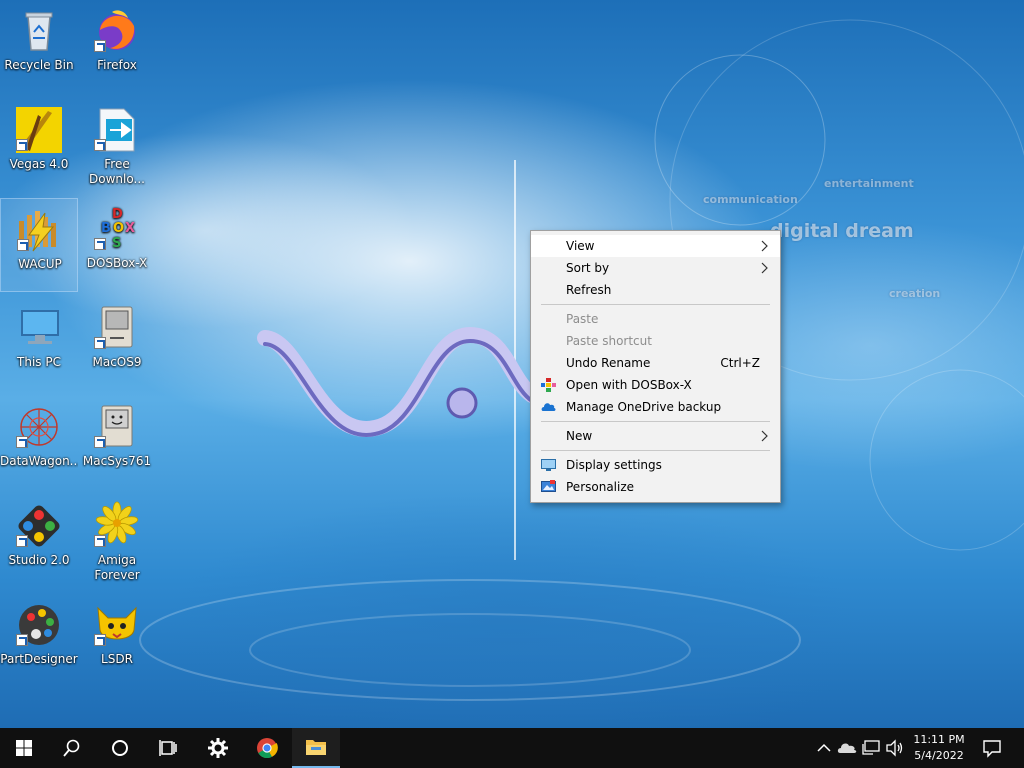  What do you see at coordinates (609, 341) in the screenshot?
I see `menu-item-label: Paste shortcut` at bounding box center [609, 341].